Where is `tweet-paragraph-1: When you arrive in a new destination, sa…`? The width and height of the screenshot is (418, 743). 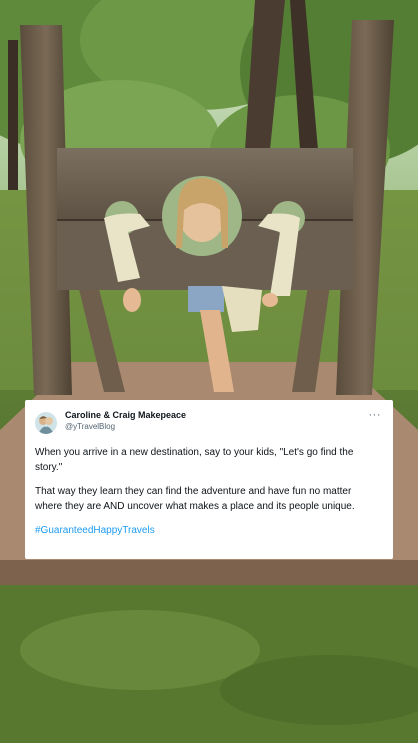 tweet-paragraph-1: When you arrive in a new destination, sa… is located at coordinates (194, 460).